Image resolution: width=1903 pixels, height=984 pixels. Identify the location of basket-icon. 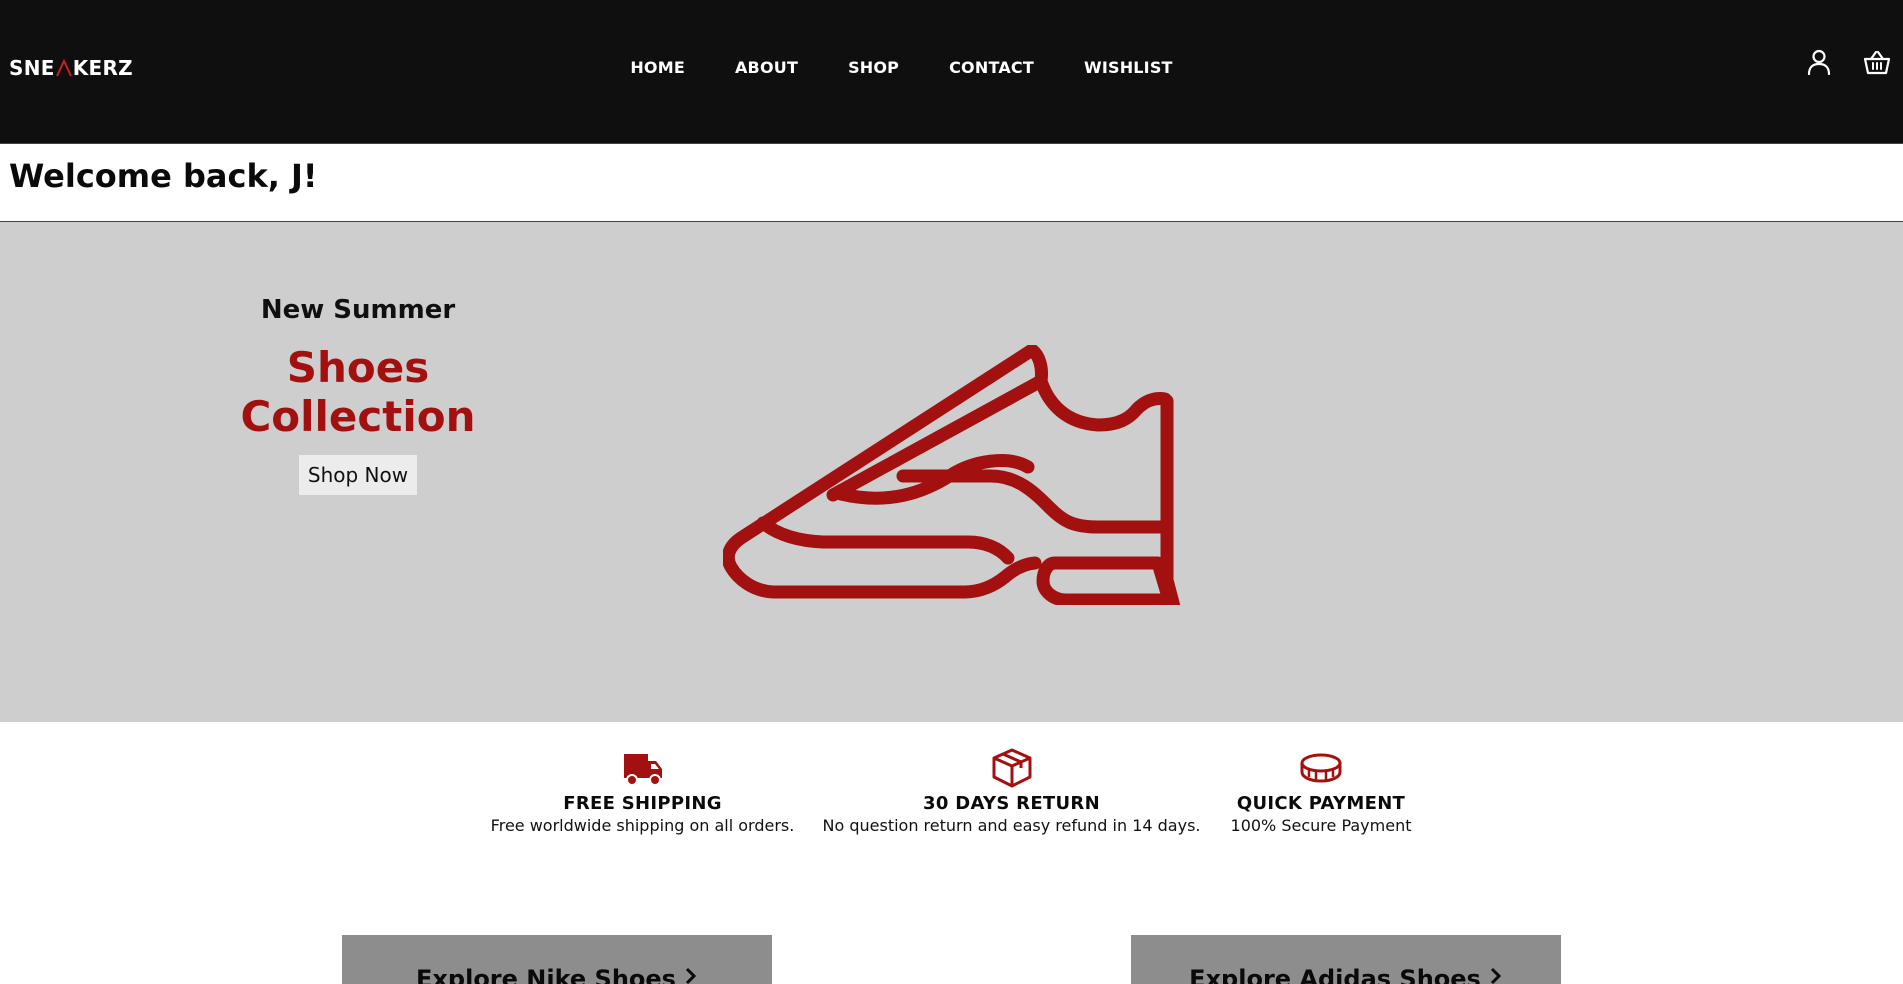
(1877, 62).